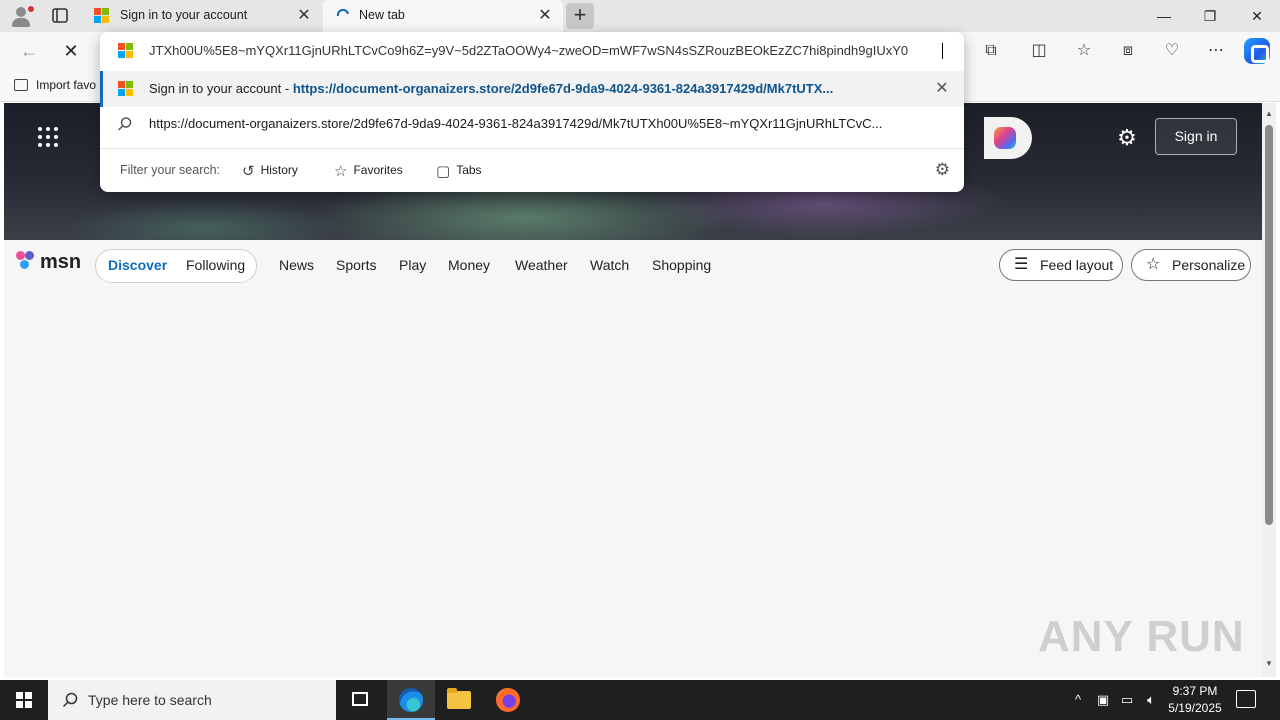 The width and height of the screenshot is (1280, 720). I want to click on filter-label: Filter your search:, so click(170, 170).